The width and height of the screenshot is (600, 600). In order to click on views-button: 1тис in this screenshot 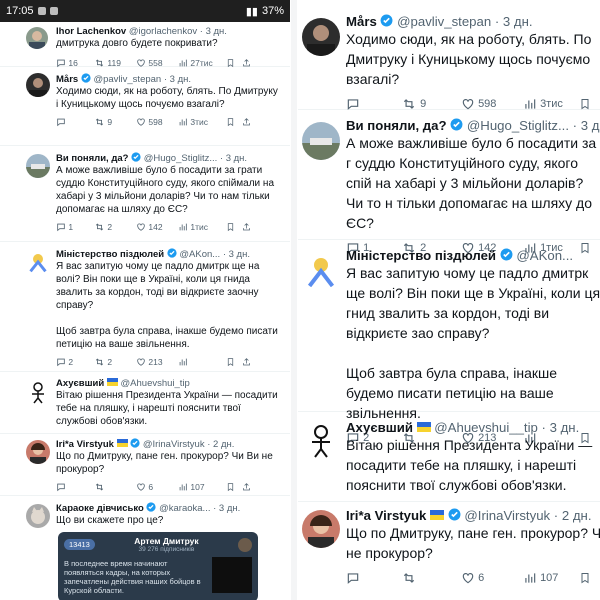, I will do `click(202, 227)`.